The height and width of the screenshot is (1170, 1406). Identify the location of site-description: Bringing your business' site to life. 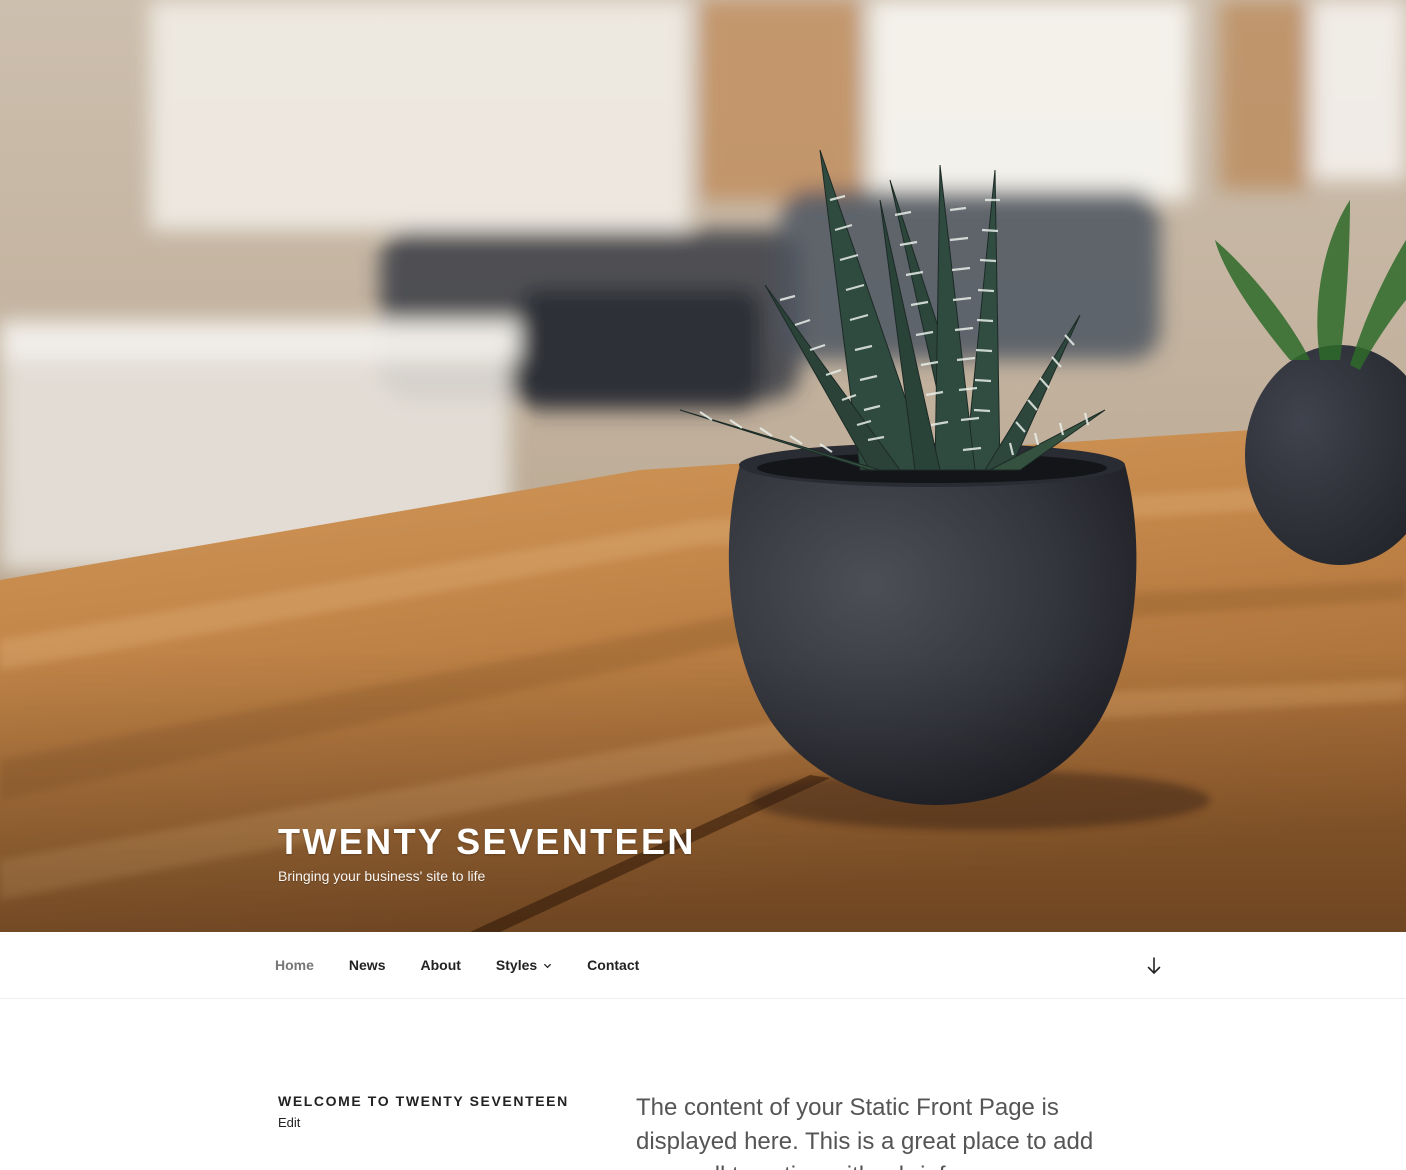
(382, 876).